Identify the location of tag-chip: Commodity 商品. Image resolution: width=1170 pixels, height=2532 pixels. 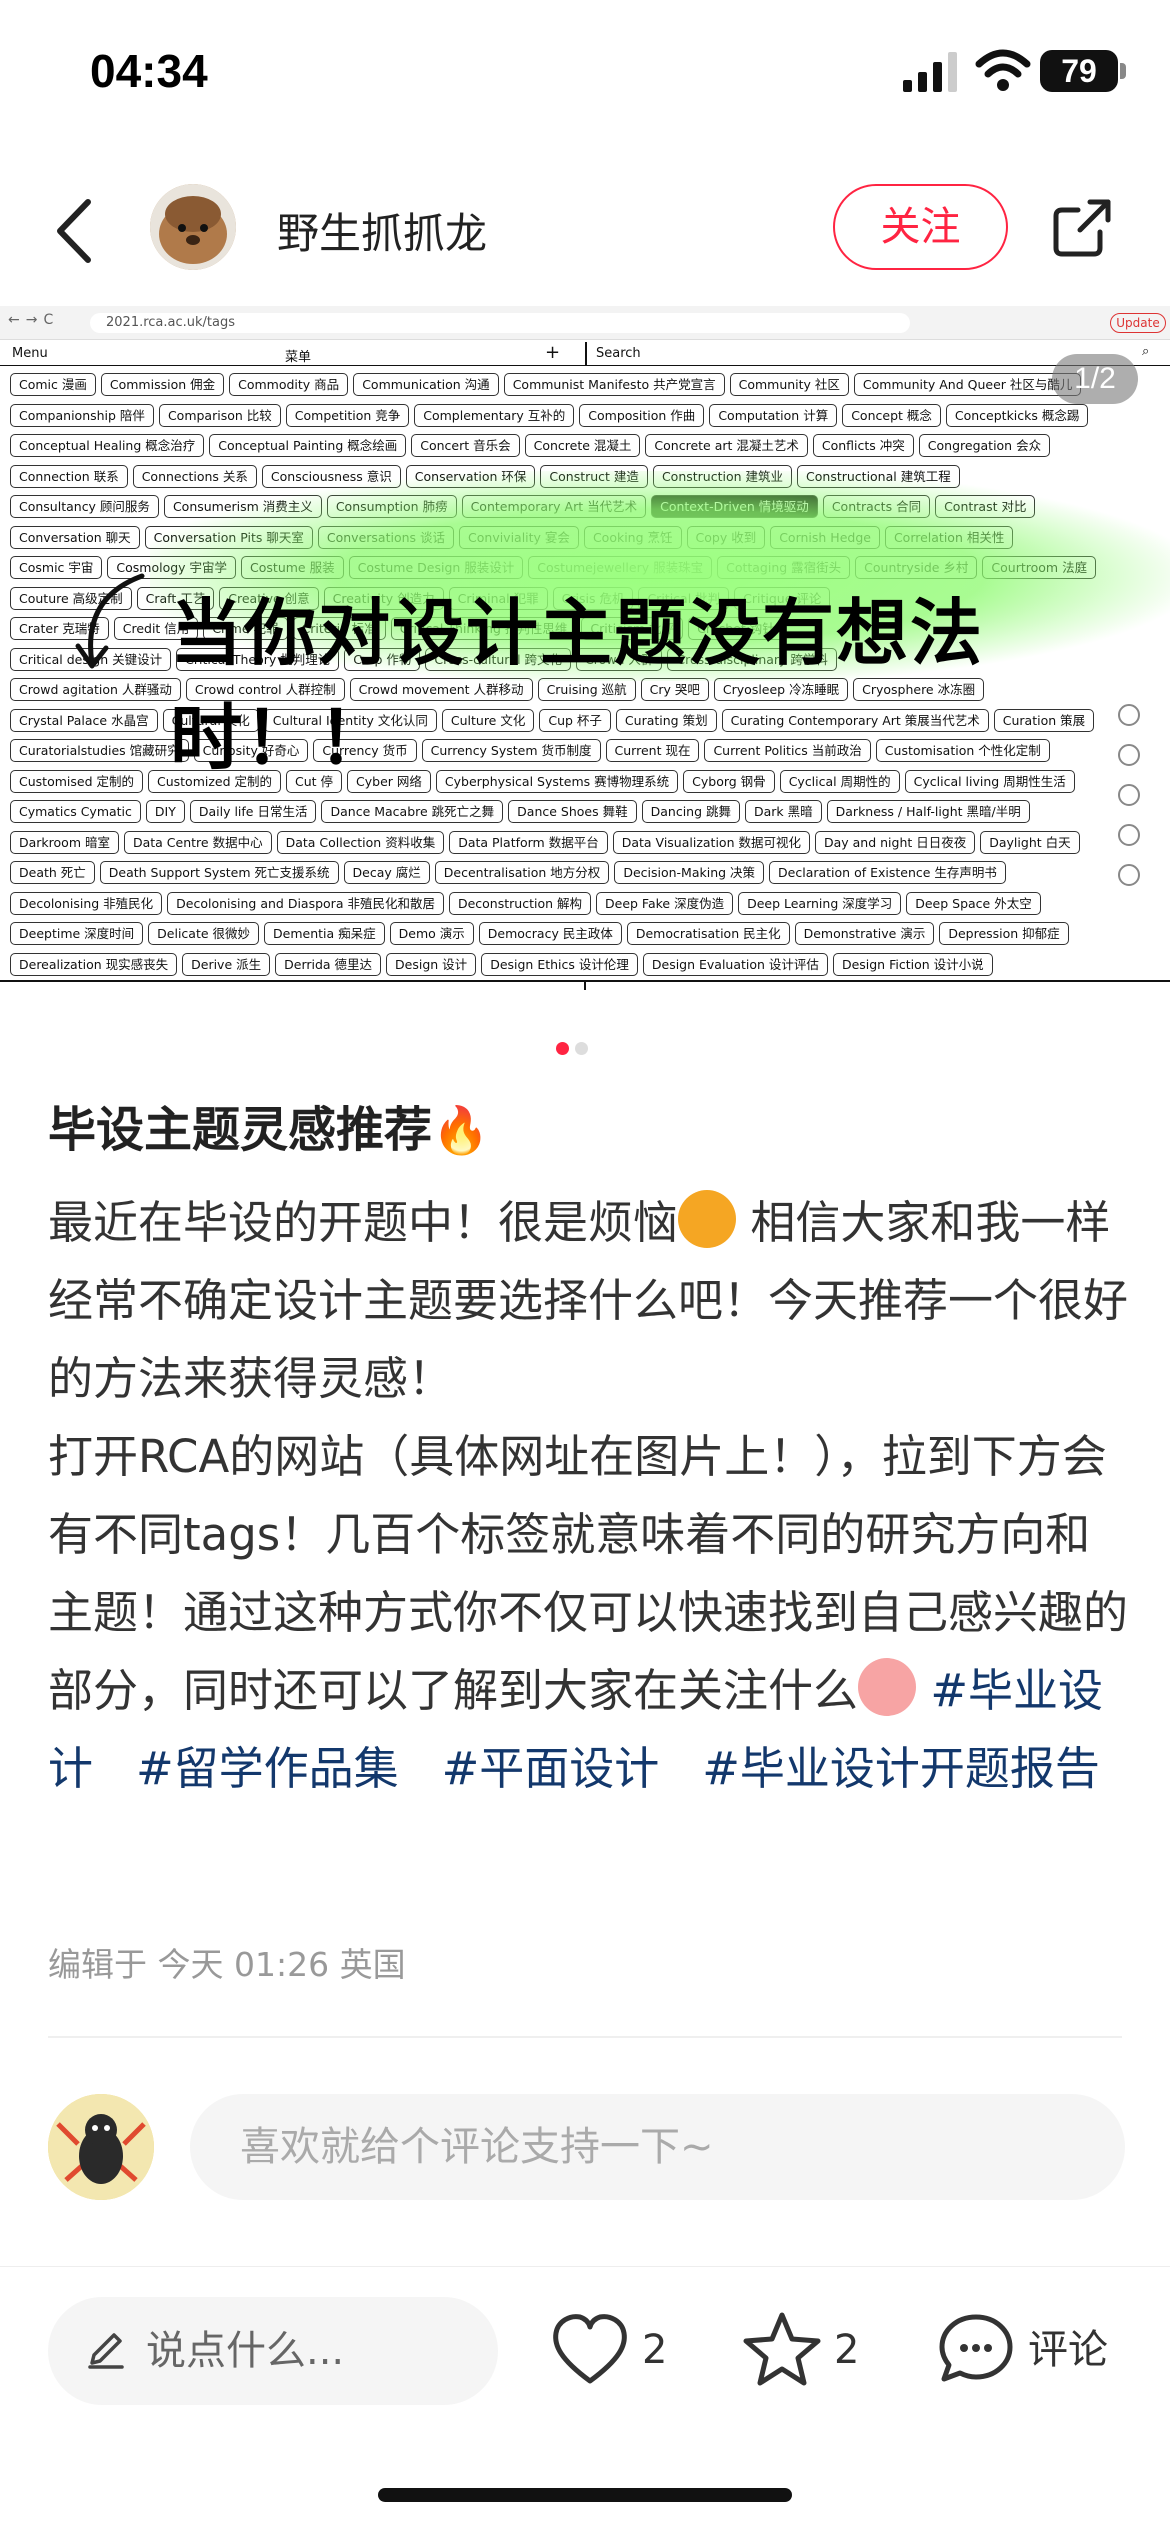
(289, 384).